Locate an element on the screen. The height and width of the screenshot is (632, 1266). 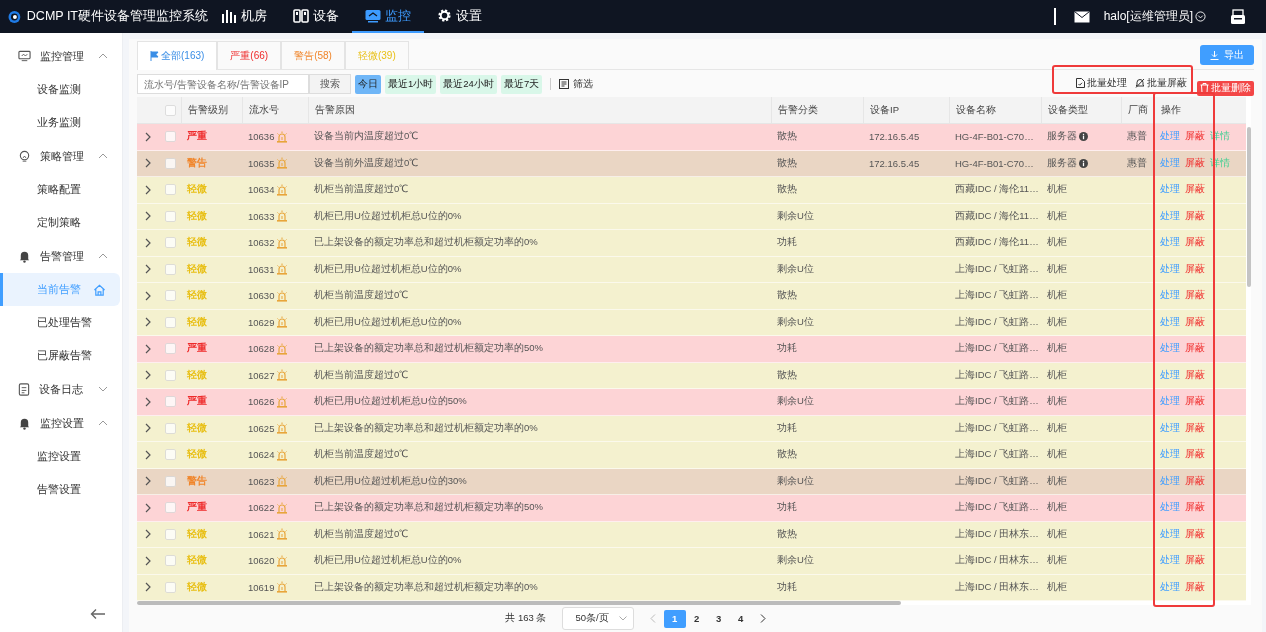
sidebar-item: 设备监测 is located at coordinates (60, 89).